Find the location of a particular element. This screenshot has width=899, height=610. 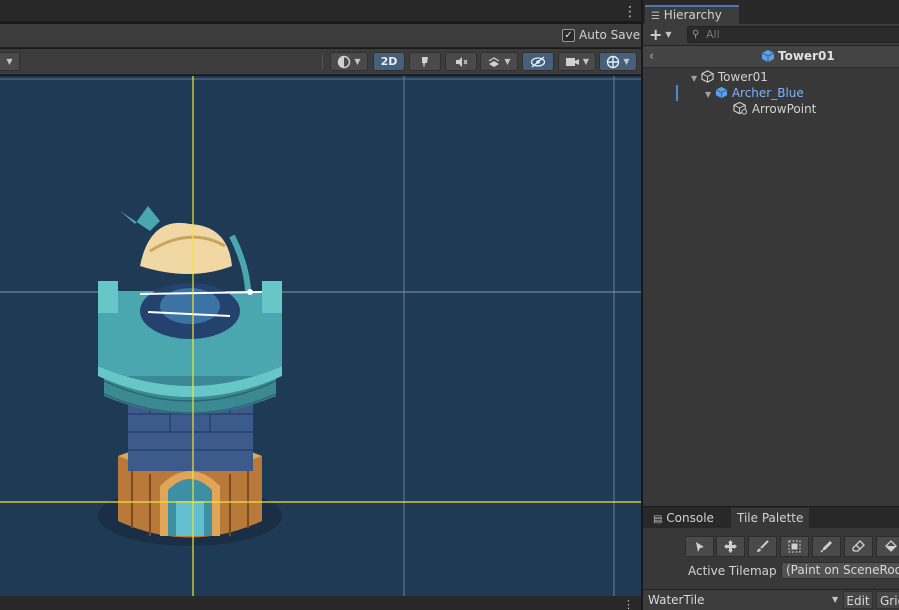

tower-sprite is located at coordinates (190, 372).